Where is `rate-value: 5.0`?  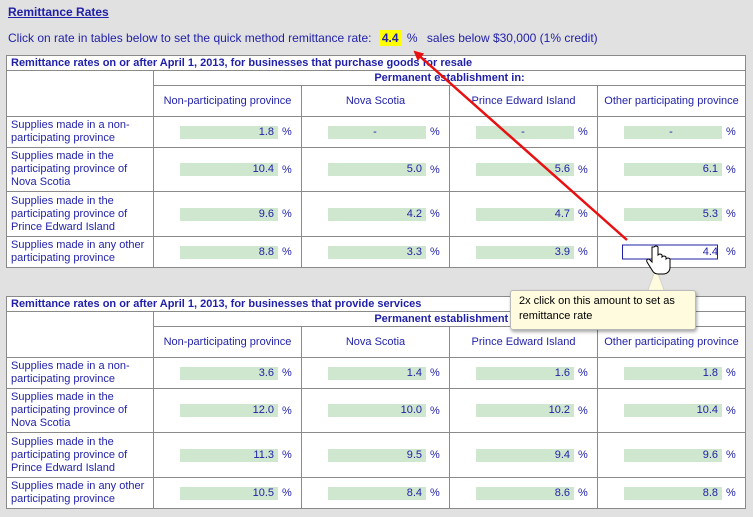
rate-value: 5.0 is located at coordinates (377, 169).